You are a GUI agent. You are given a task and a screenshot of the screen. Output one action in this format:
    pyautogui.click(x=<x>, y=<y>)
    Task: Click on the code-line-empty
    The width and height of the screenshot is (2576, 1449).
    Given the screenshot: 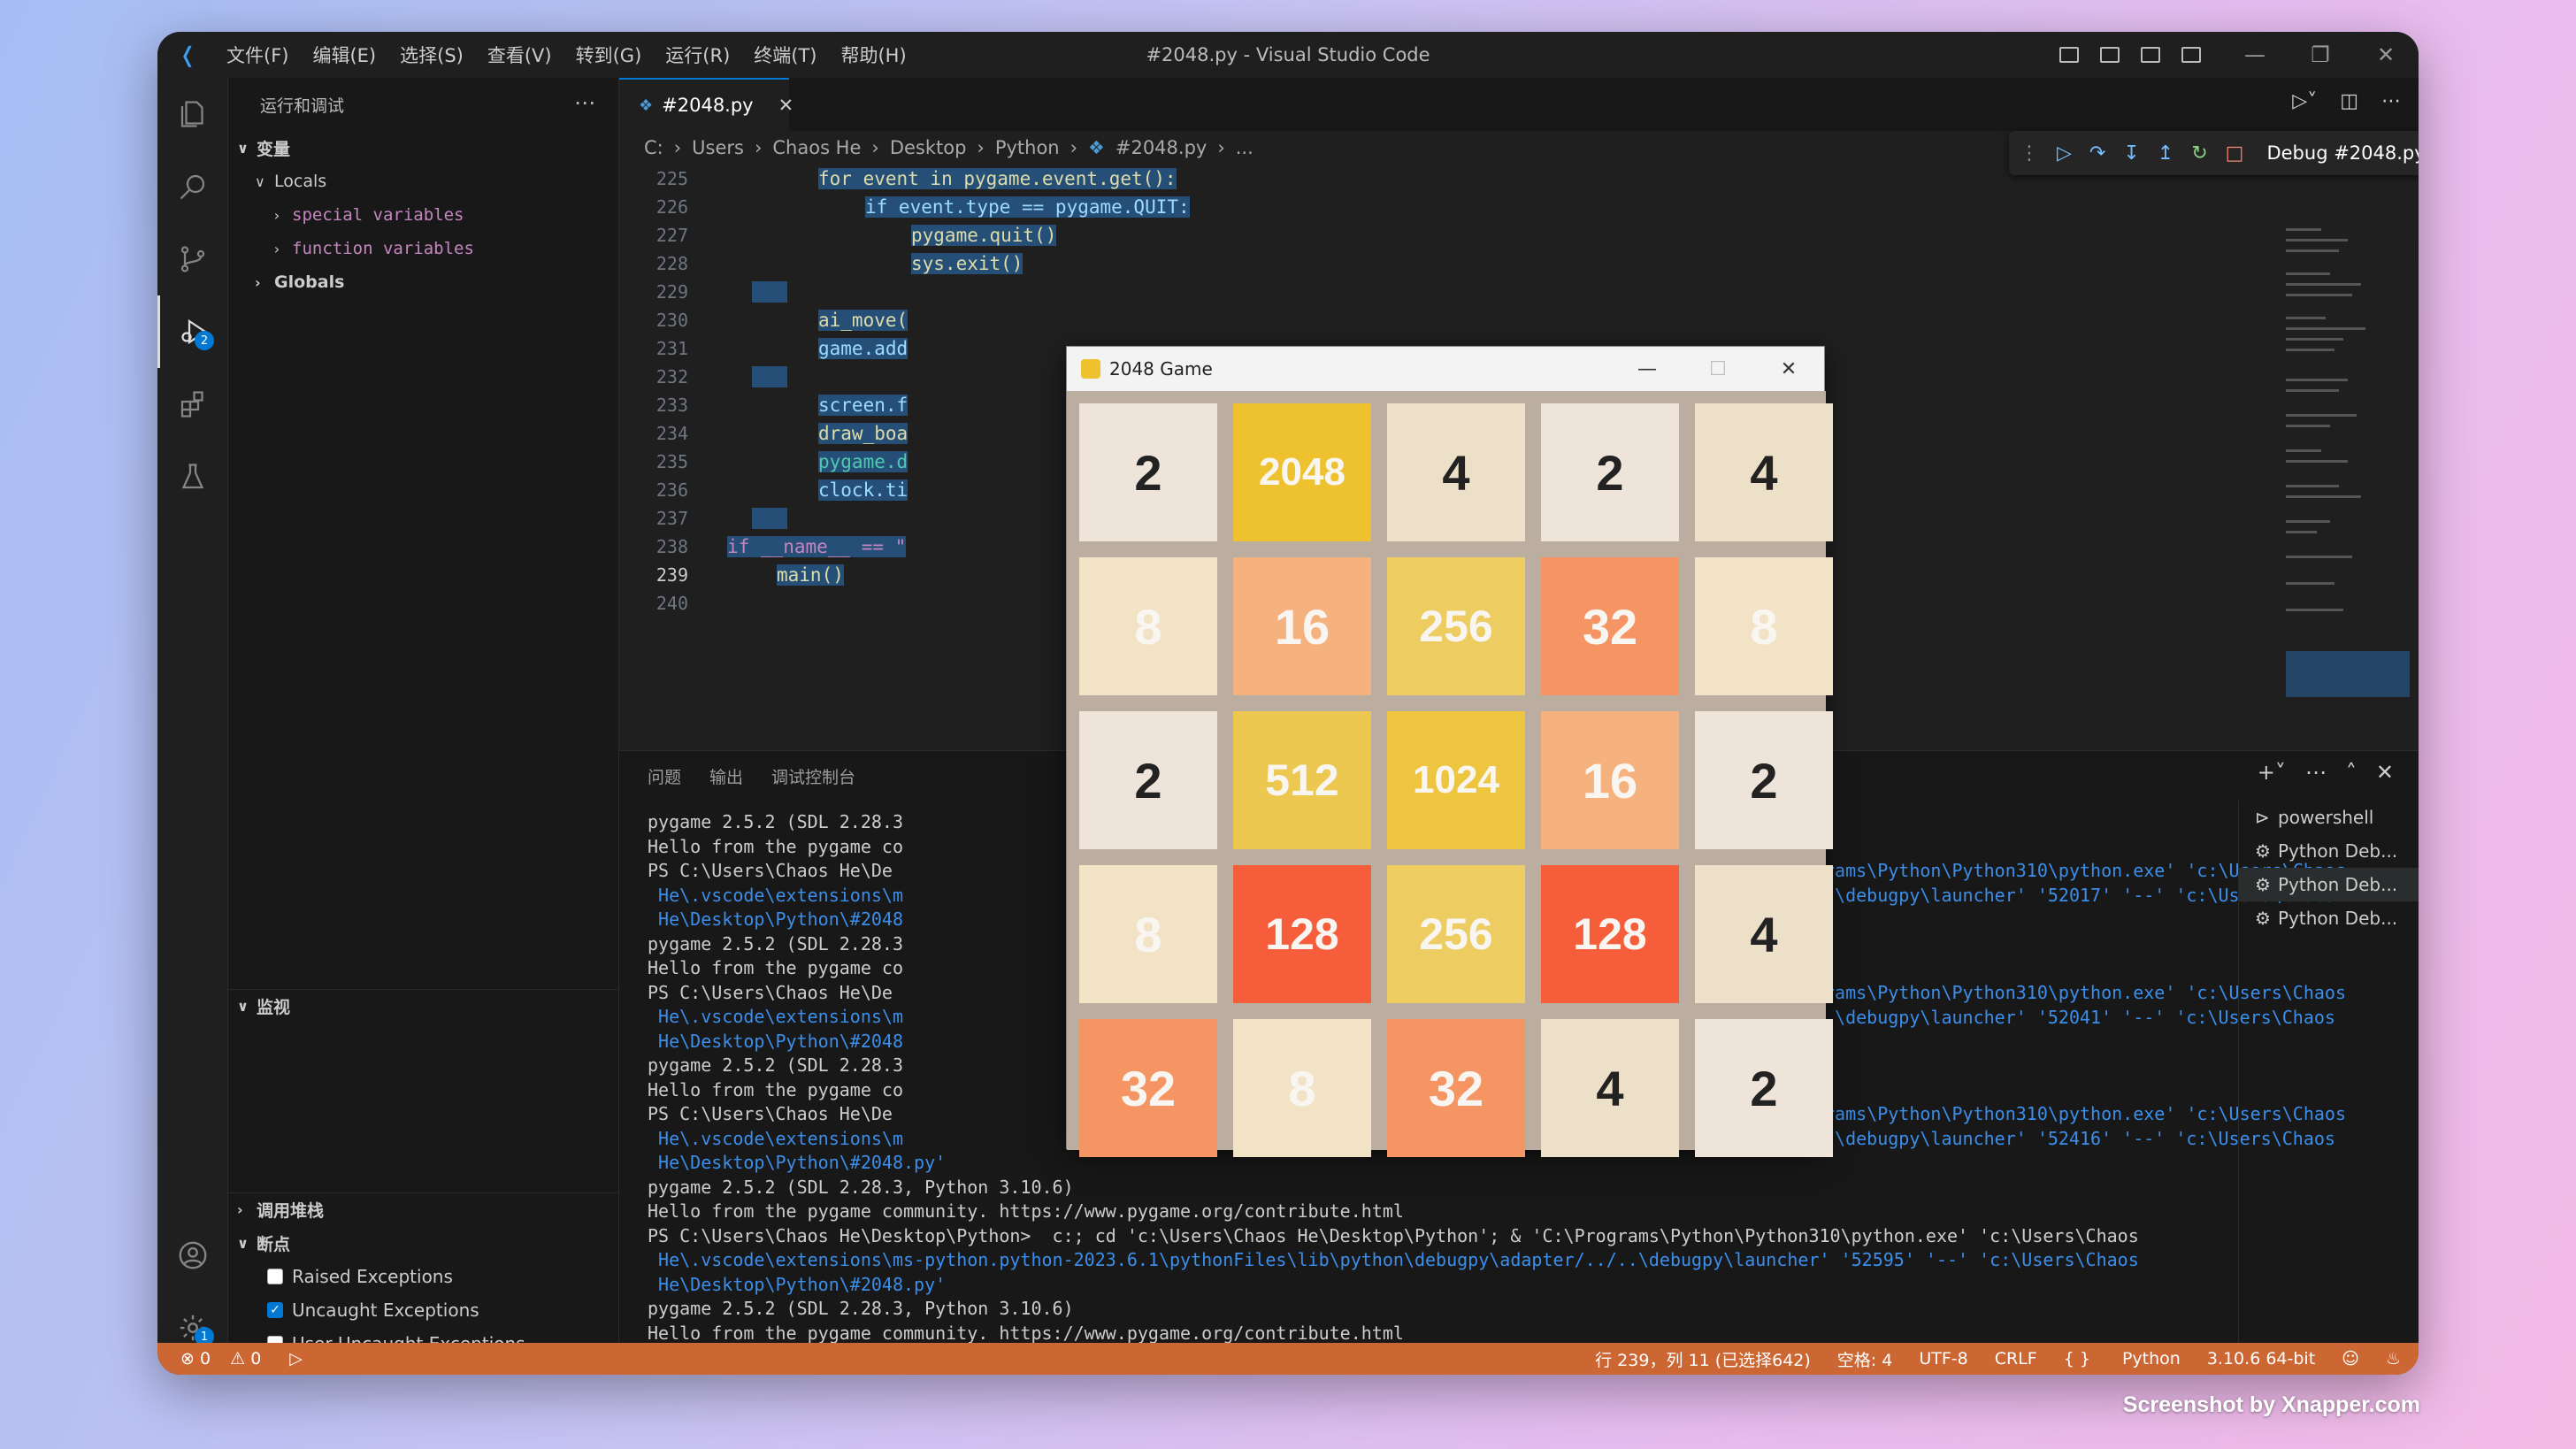 What is the action you would take?
    pyautogui.click(x=769, y=518)
    